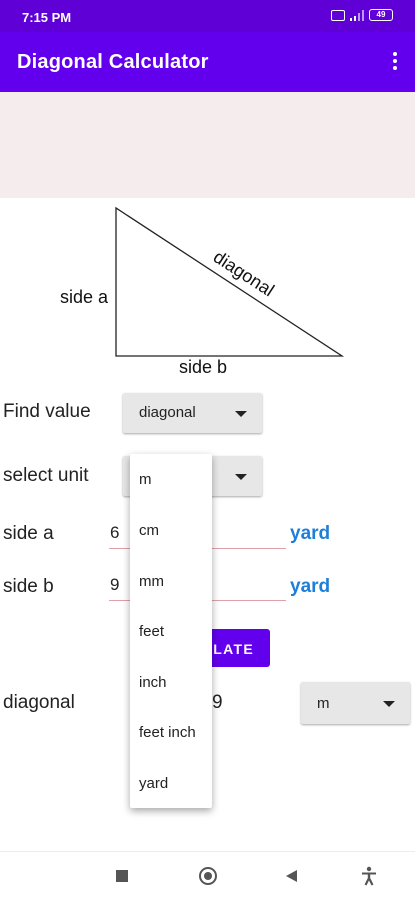 The height and width of the screenshot is (900, 415). What do you see at coordinates (310, 533) in the screenshot?
I see `side-a-unit: yard` at bounding box center [310, 533].